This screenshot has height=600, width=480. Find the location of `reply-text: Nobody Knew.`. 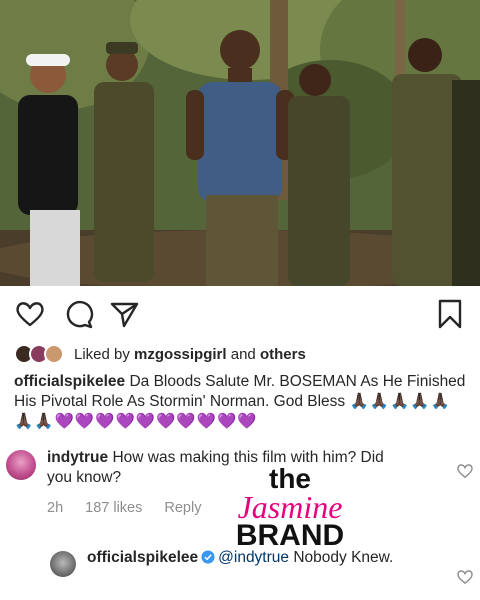

reply-text: Nobody Knew. is located at coordinates (343, 557).